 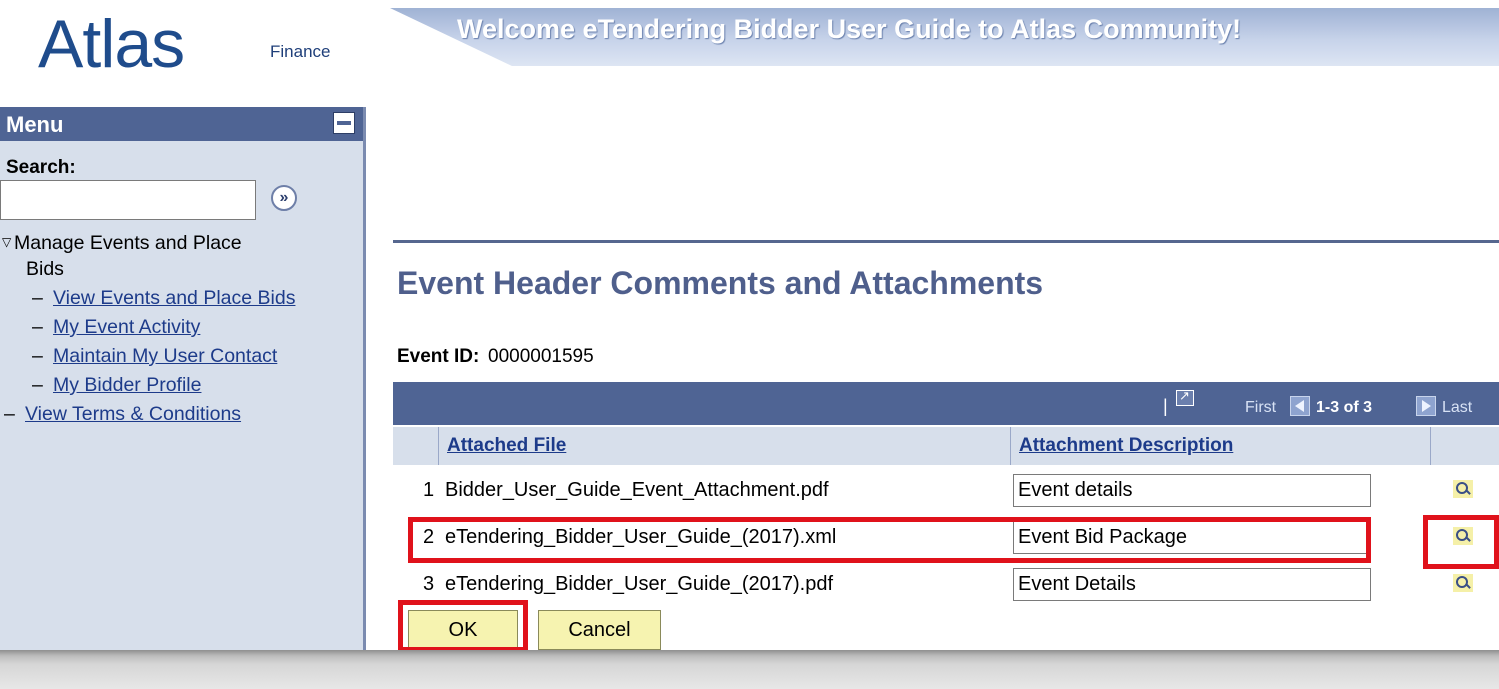 I want to click on highlight-view-icon-box, so click(x=1461, y=542).